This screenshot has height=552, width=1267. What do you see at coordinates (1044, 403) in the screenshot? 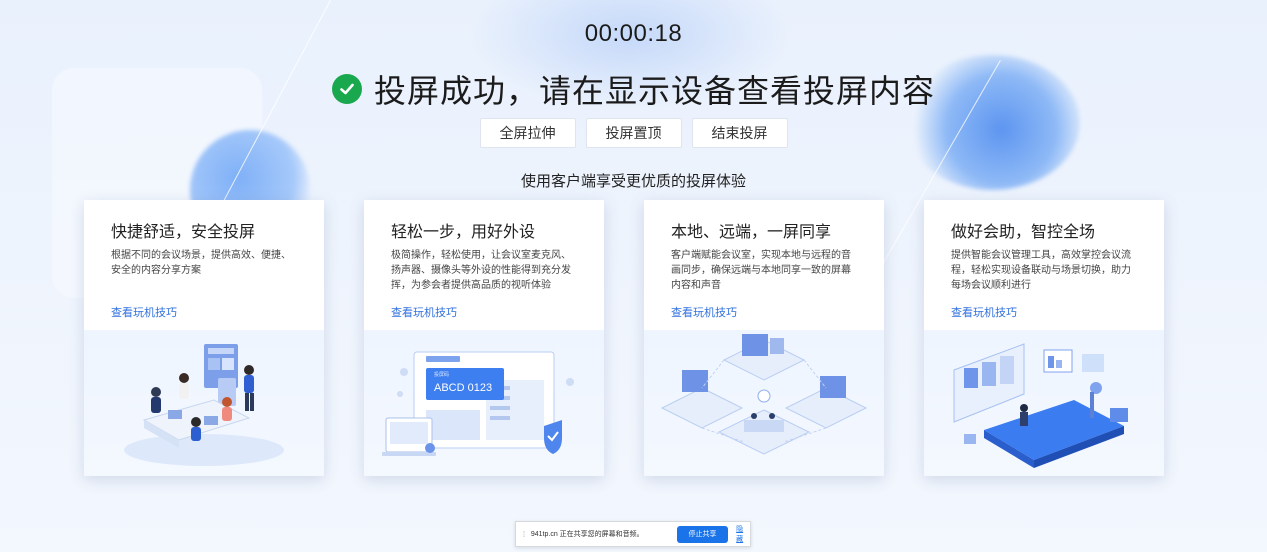
I see `smart-control-illustration` at bounding box center [1044, 403].